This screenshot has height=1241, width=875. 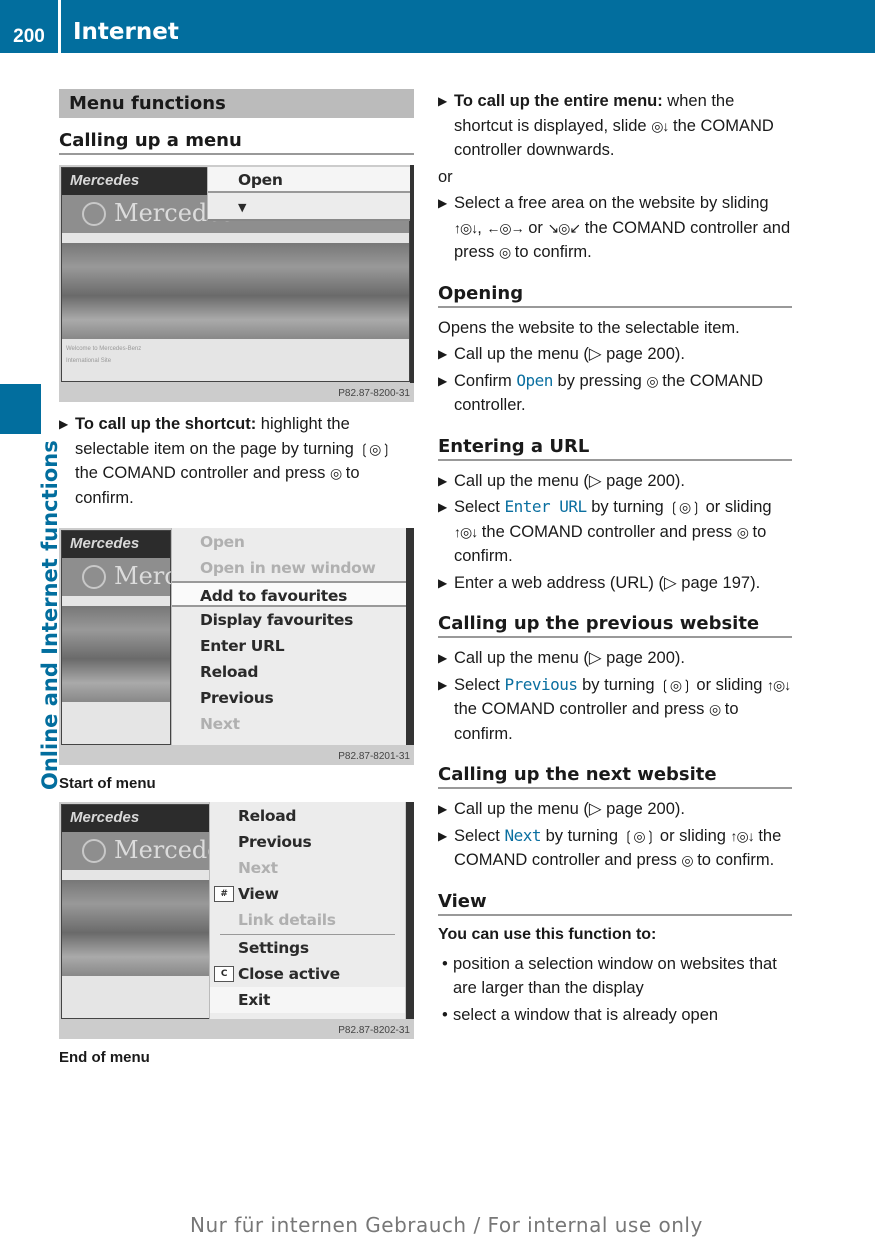 I want to click on or-text: or, so click(x=445, y=176).